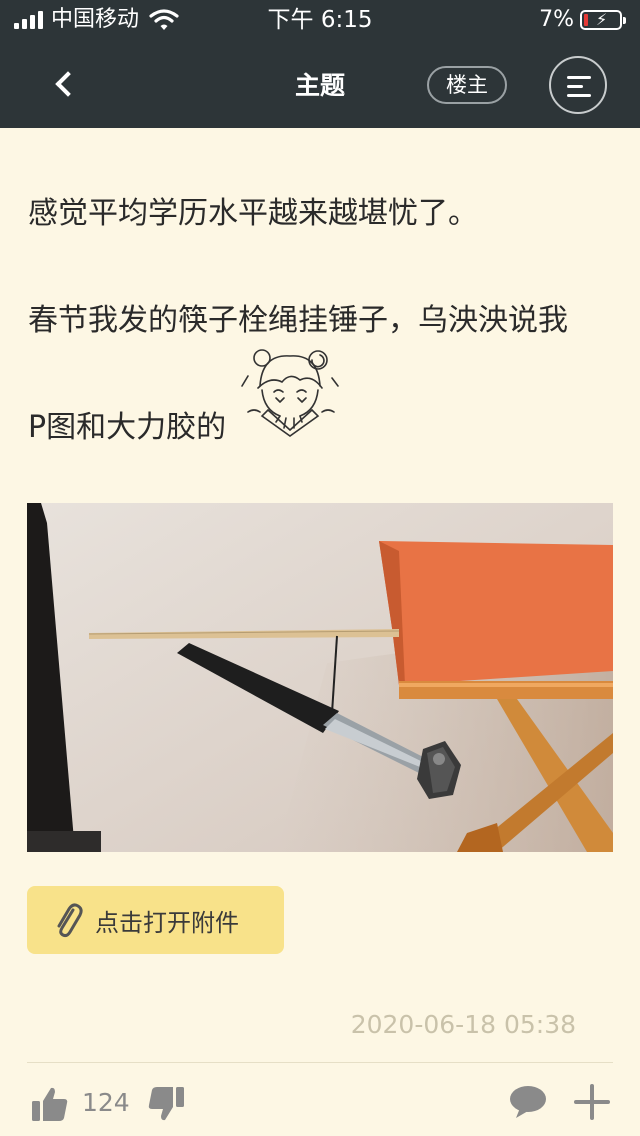 Image resolution: width=640 pixels, height=1136 pixels. Describe the element at coordinates (528, 1102) in the screenshot. I see `comment-icon` at that location.